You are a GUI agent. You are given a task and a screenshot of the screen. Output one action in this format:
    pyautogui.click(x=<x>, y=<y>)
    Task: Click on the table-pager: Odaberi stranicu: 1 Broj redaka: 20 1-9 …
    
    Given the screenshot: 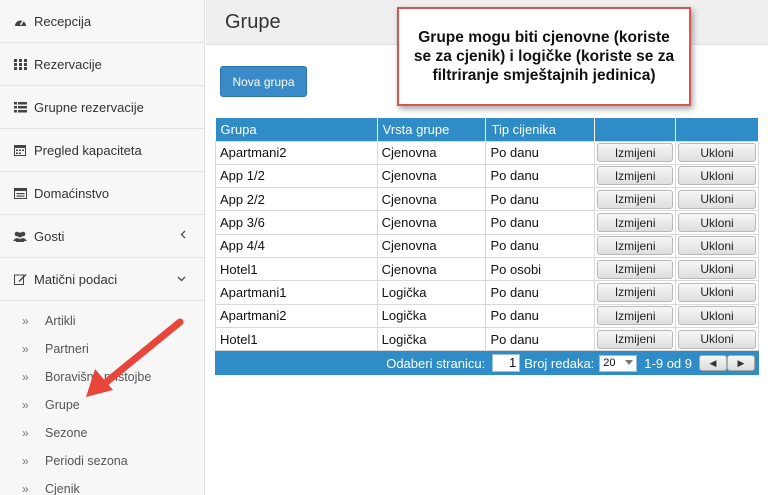 What is the action you would take?
    pyautogui.click(x=487, y=363)
    